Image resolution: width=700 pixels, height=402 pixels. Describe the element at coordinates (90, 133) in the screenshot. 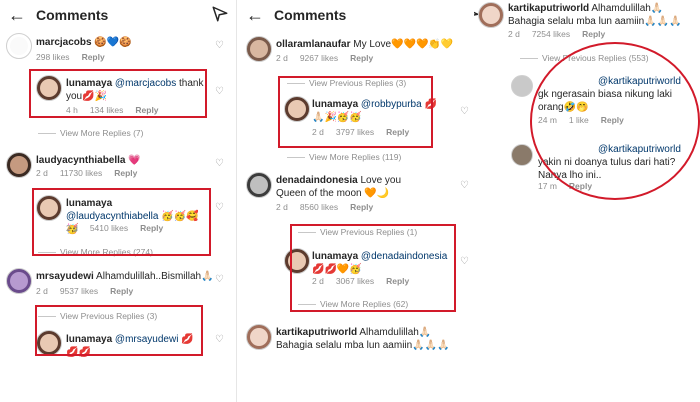

I see `view-more-replies: View More Replies (7)` at that location.